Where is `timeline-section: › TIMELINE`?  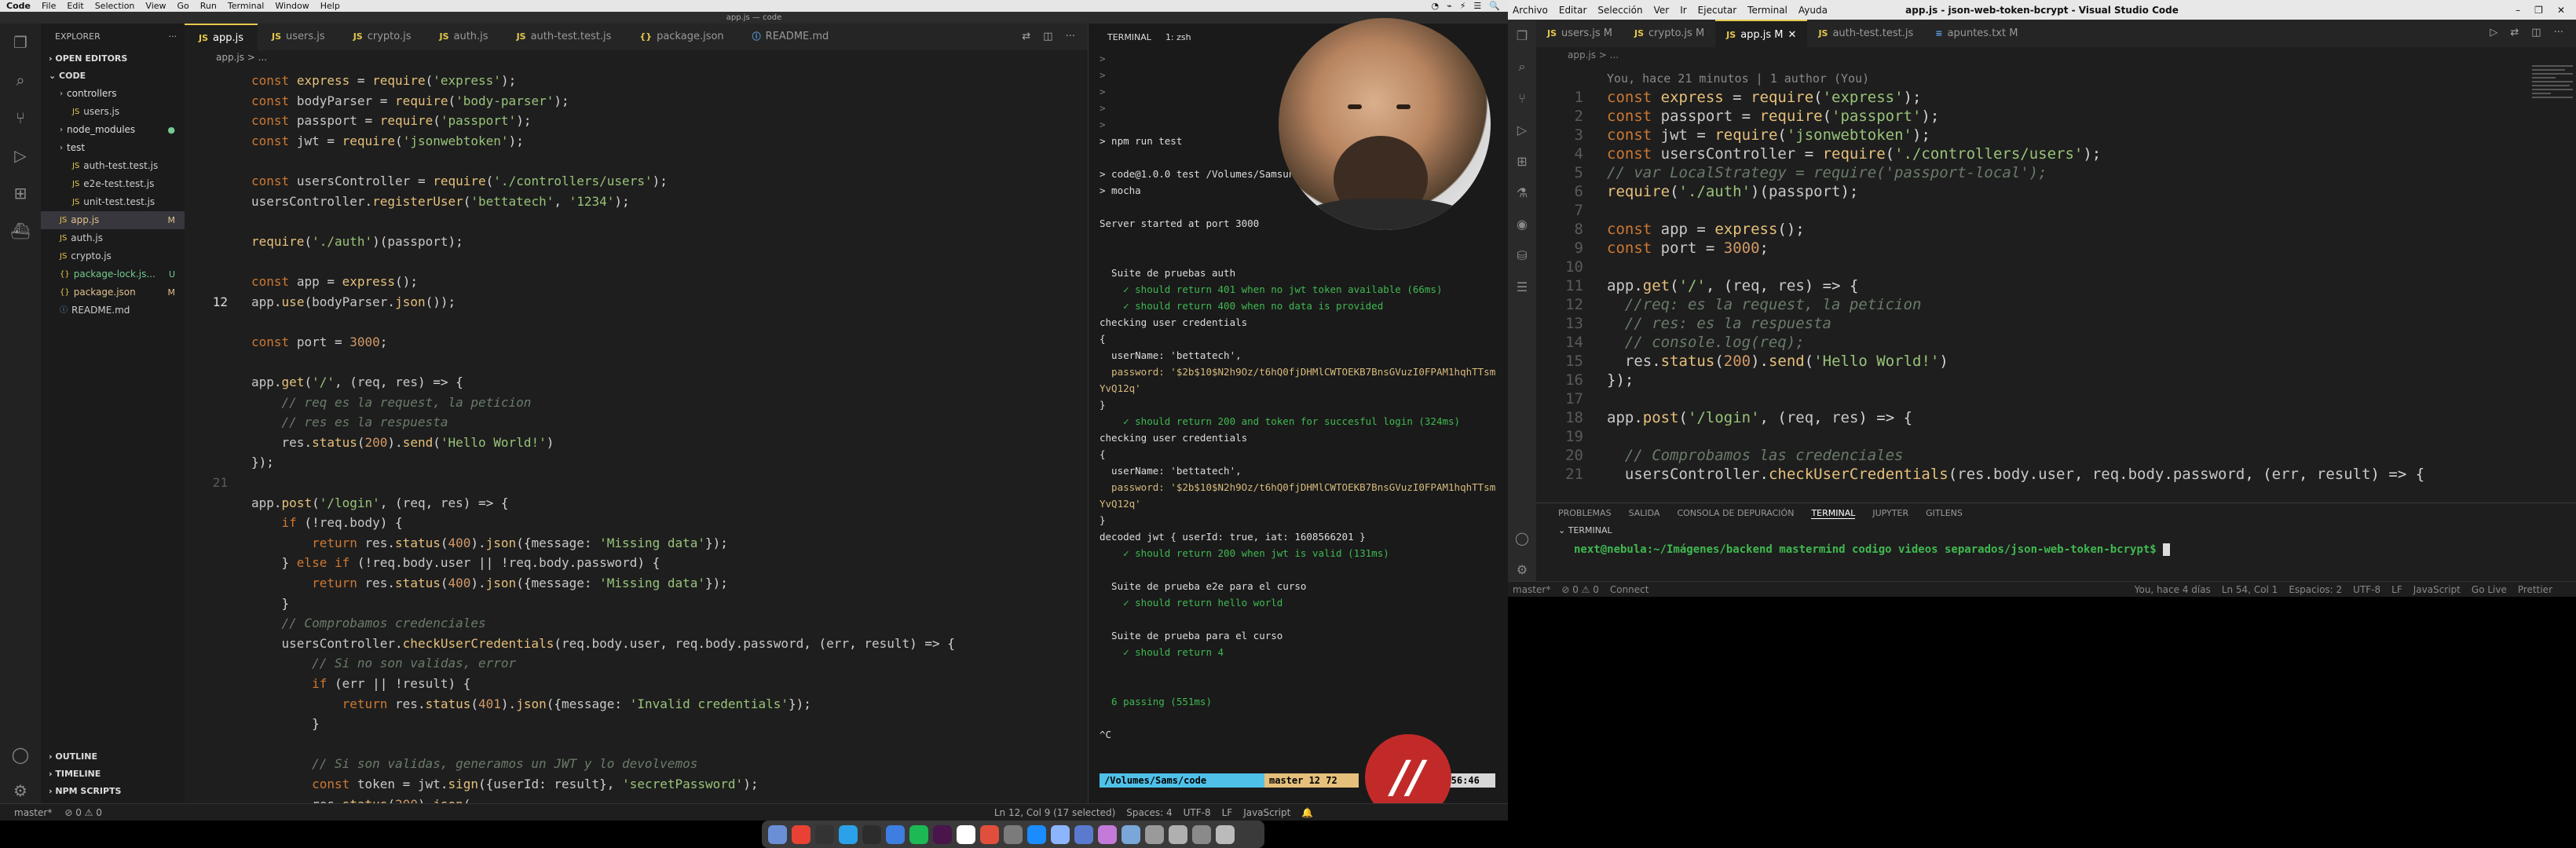 timeline-section: › TIMELINE is located at coordinates (113, 774).